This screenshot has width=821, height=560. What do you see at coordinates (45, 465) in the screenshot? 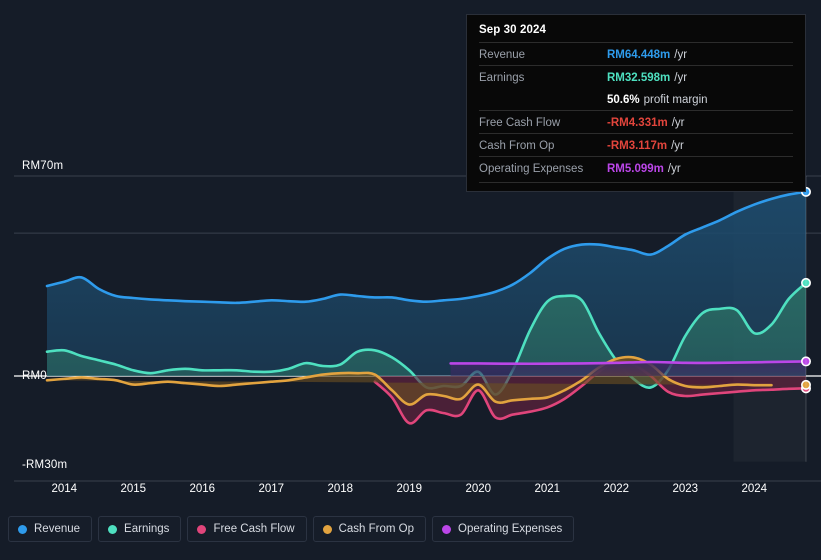
I see `y-axis-label-bottom: -RM30m` at bounding box center [45, 465].